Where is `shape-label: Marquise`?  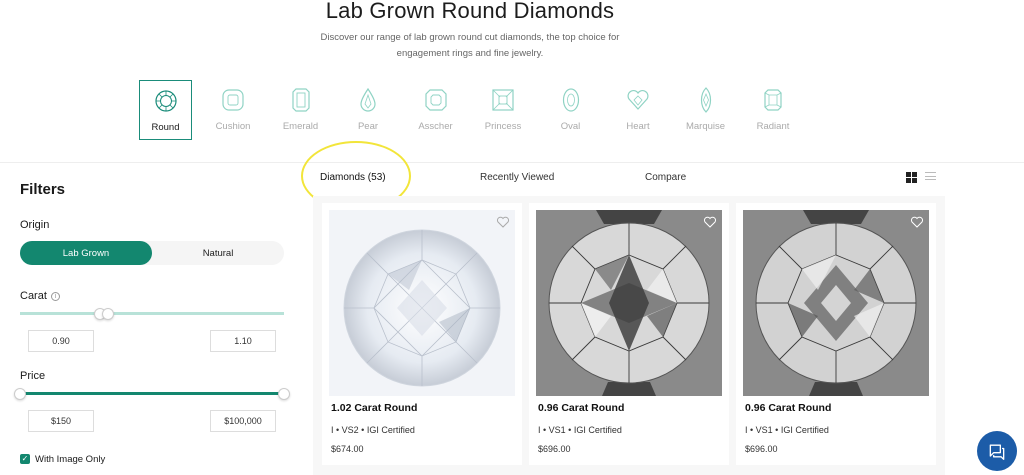 shape-label: Marquise is located at coordinates (705, 126).